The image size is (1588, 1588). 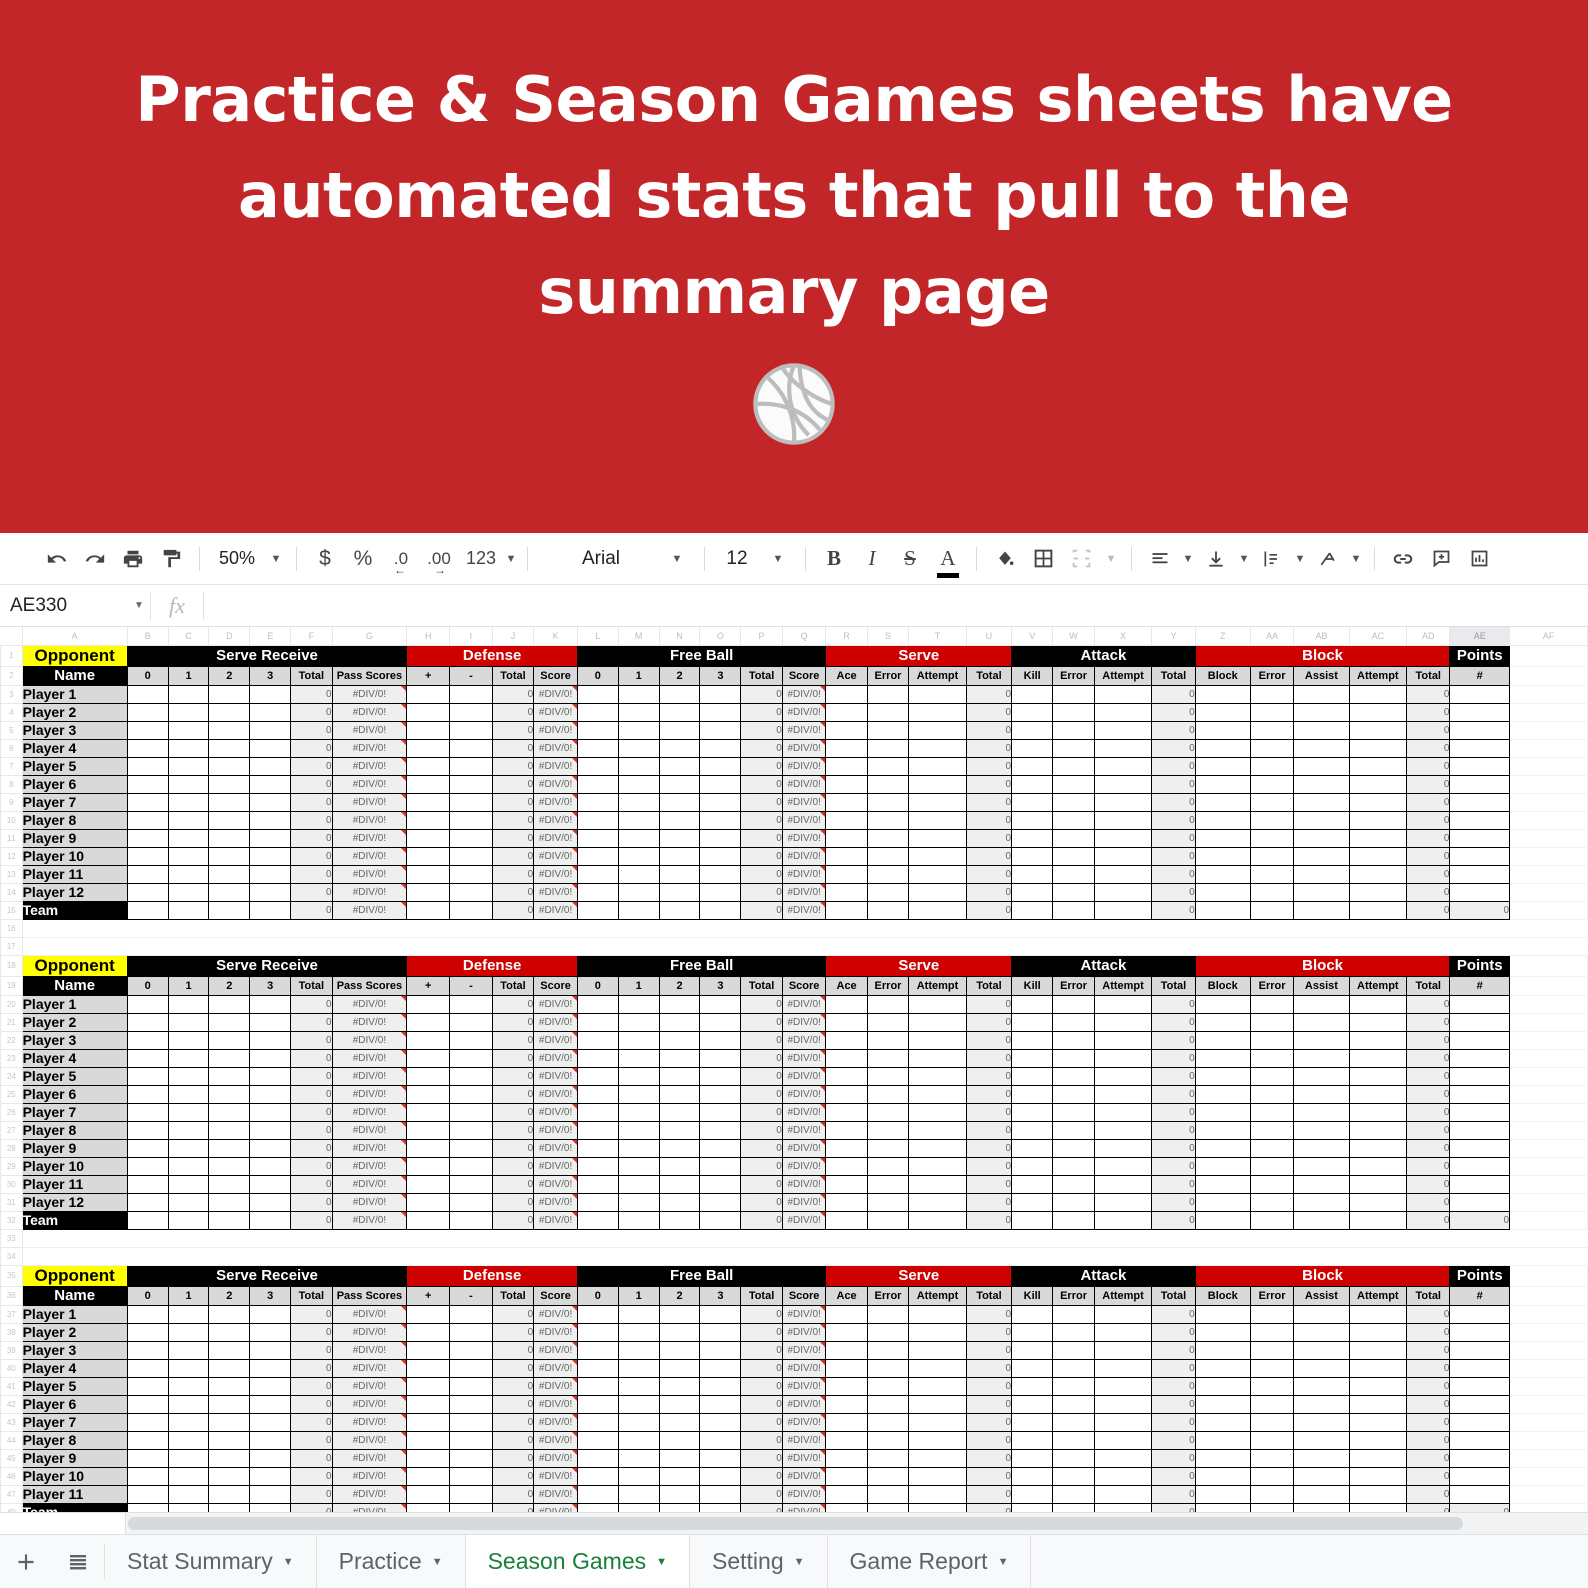 I want to click on cell-outside-range, so click(x=1548, y=1220).